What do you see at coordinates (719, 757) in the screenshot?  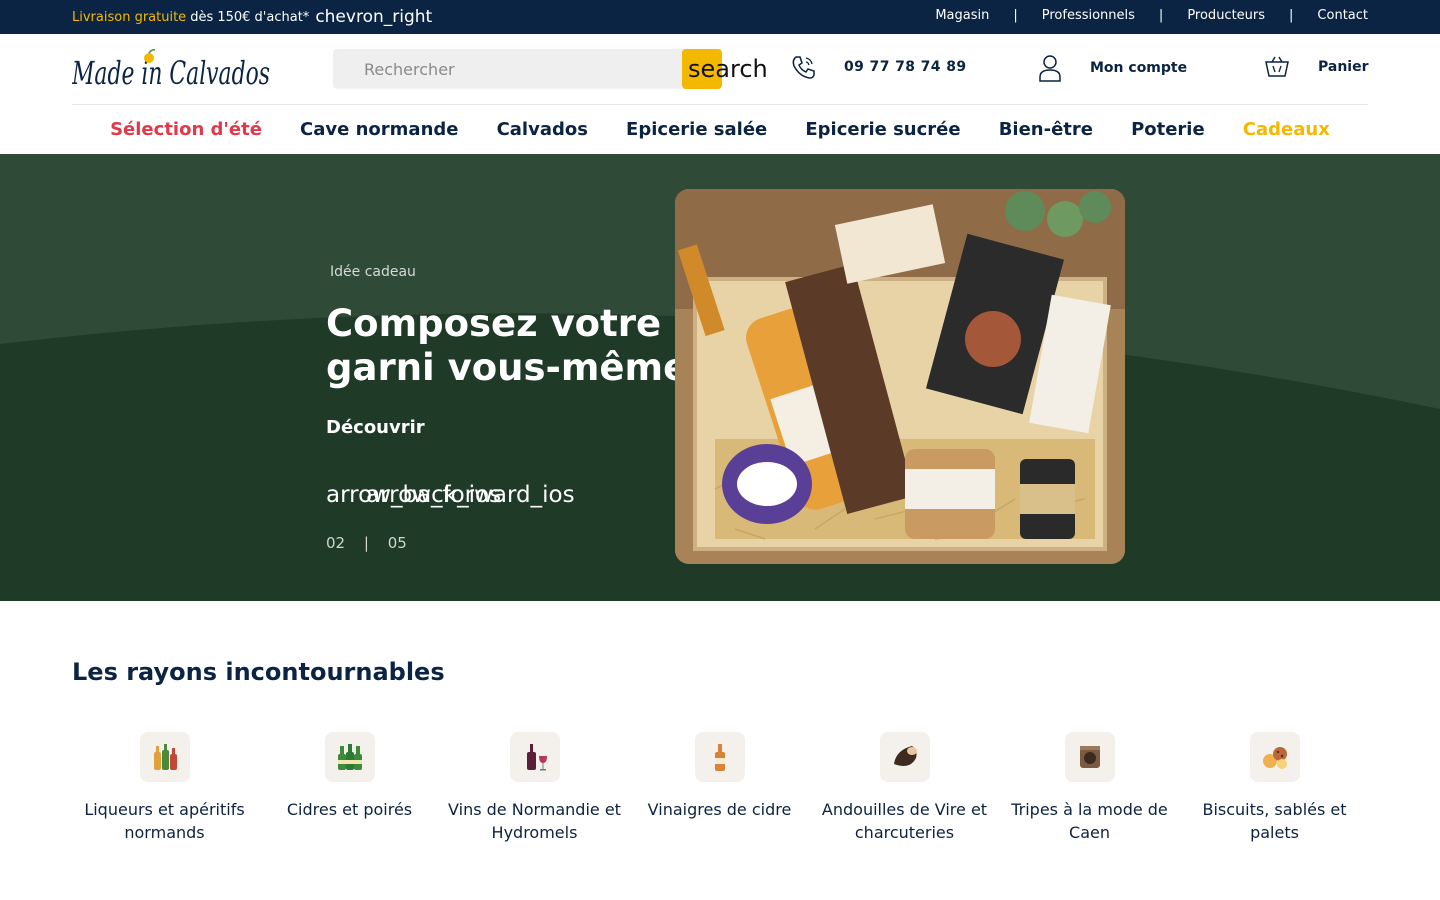 I see `vinegar-icon` at bounding box center [719, 757].